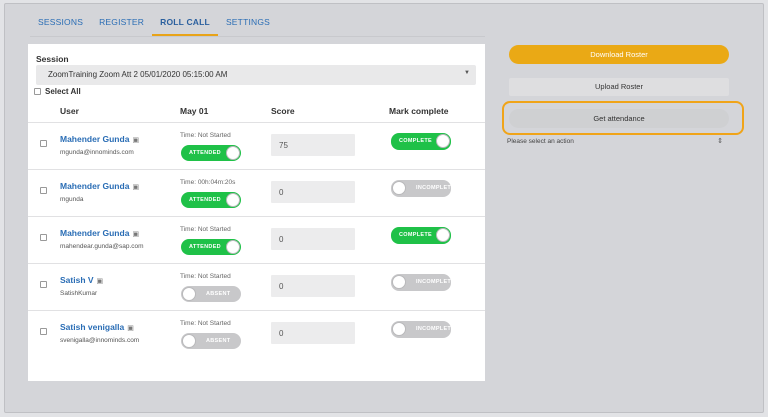 The width and height of the screenshot is (768, 417). I want to click on tab-sessions: SESSIONS, so click(60, 23).